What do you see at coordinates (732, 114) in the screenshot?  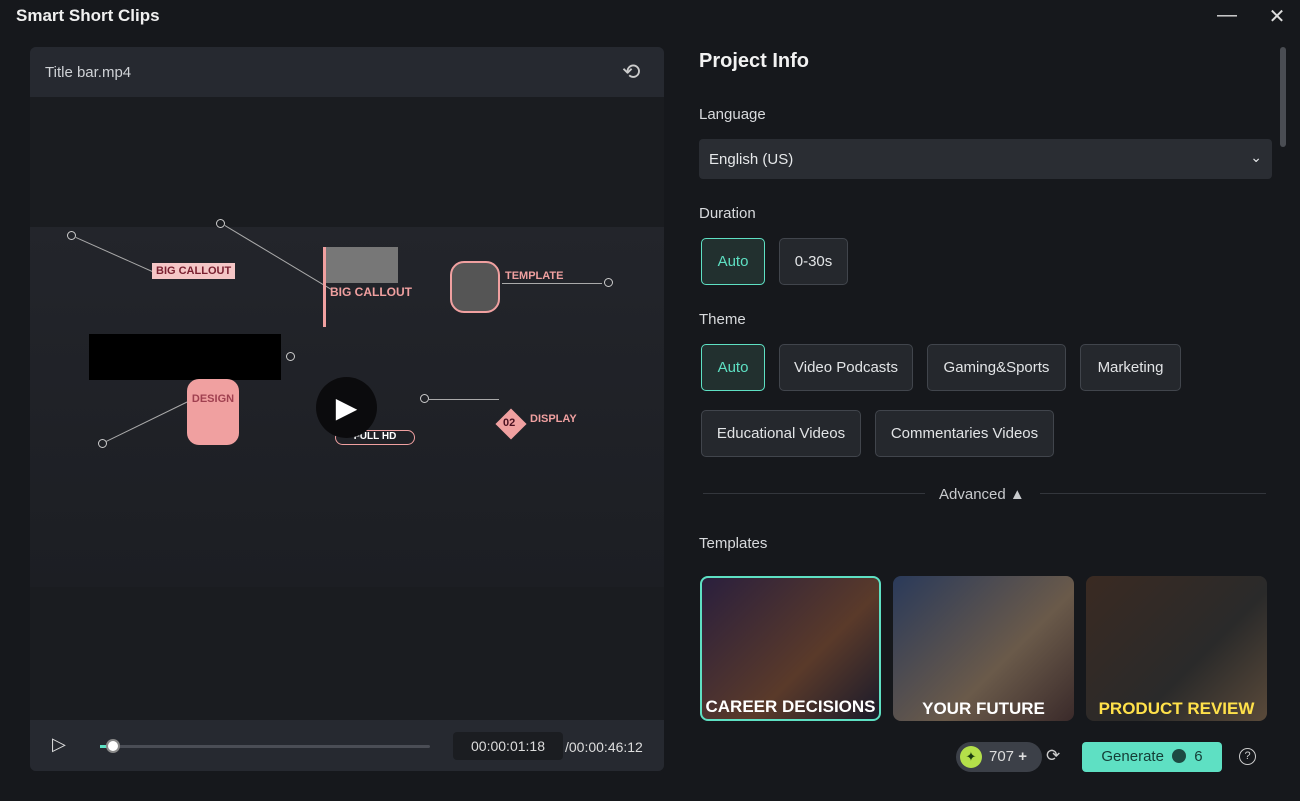 I see `language-label: Language` at bounding box center [732, 114].